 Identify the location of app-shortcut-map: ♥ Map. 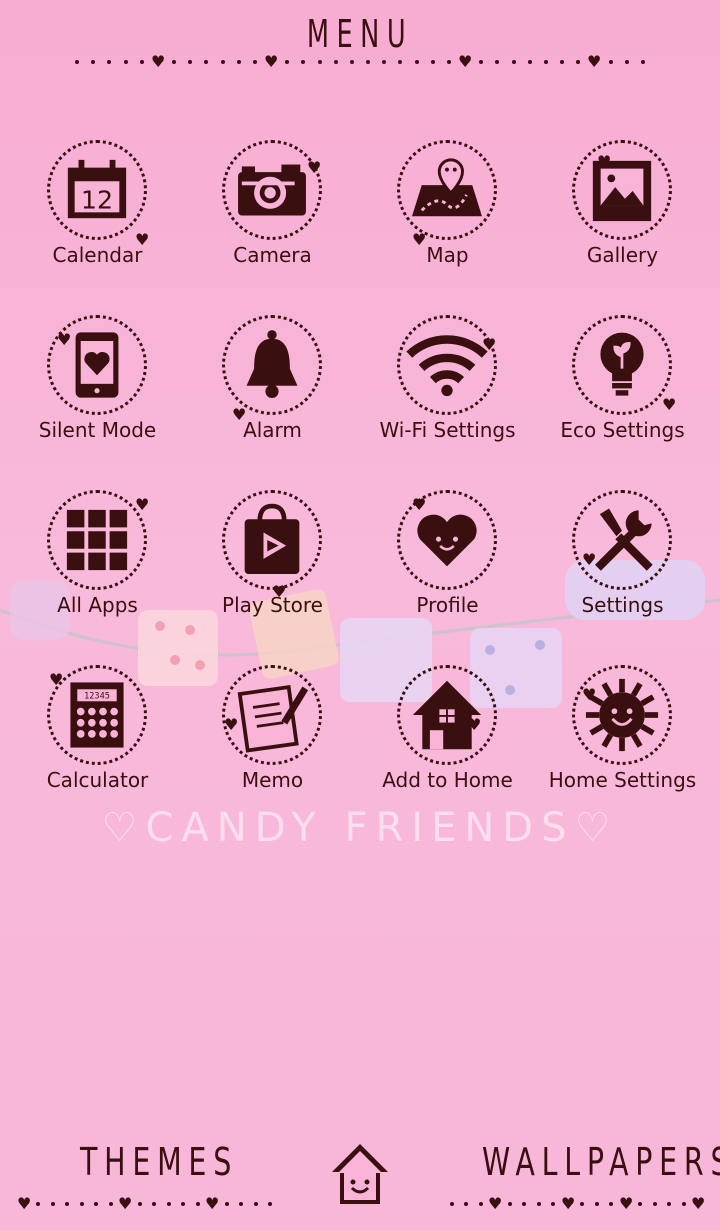
(447, 217).